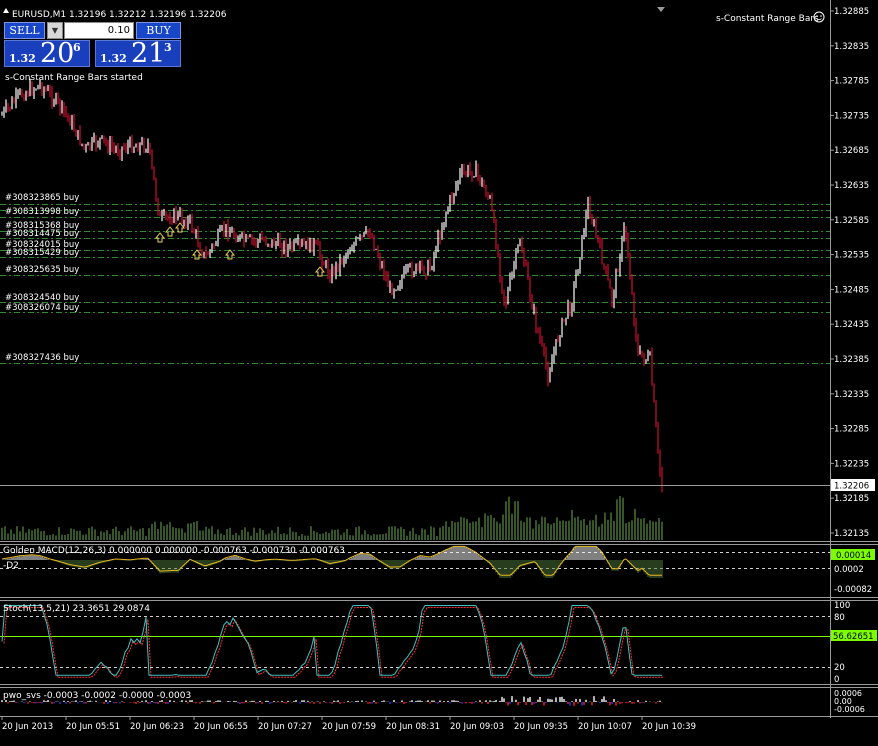 The height and width of the screenshot is (746, 878). What do you see at coordinates (851, 12) in the screenshot?
I see `price-axis-label: 1.32885` at bounding box center [851, 12].